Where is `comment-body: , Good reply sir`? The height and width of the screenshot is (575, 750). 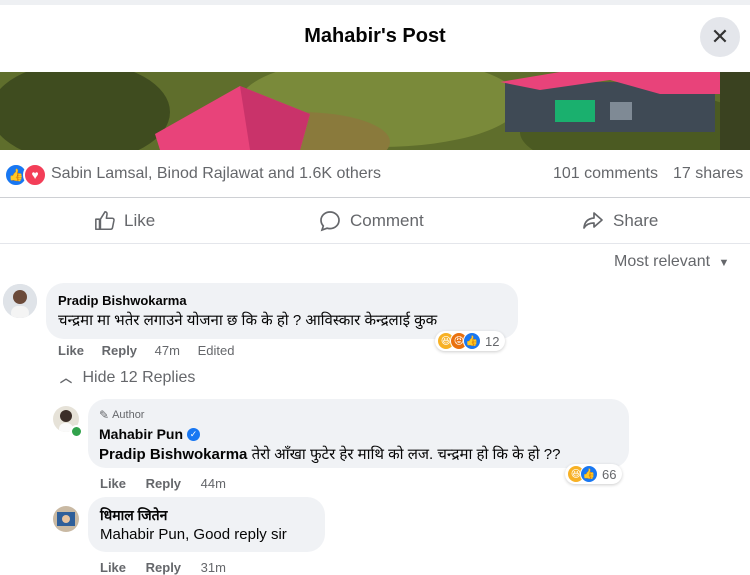 comment-body: , Good reply sir is located at coordinates (236, 534).